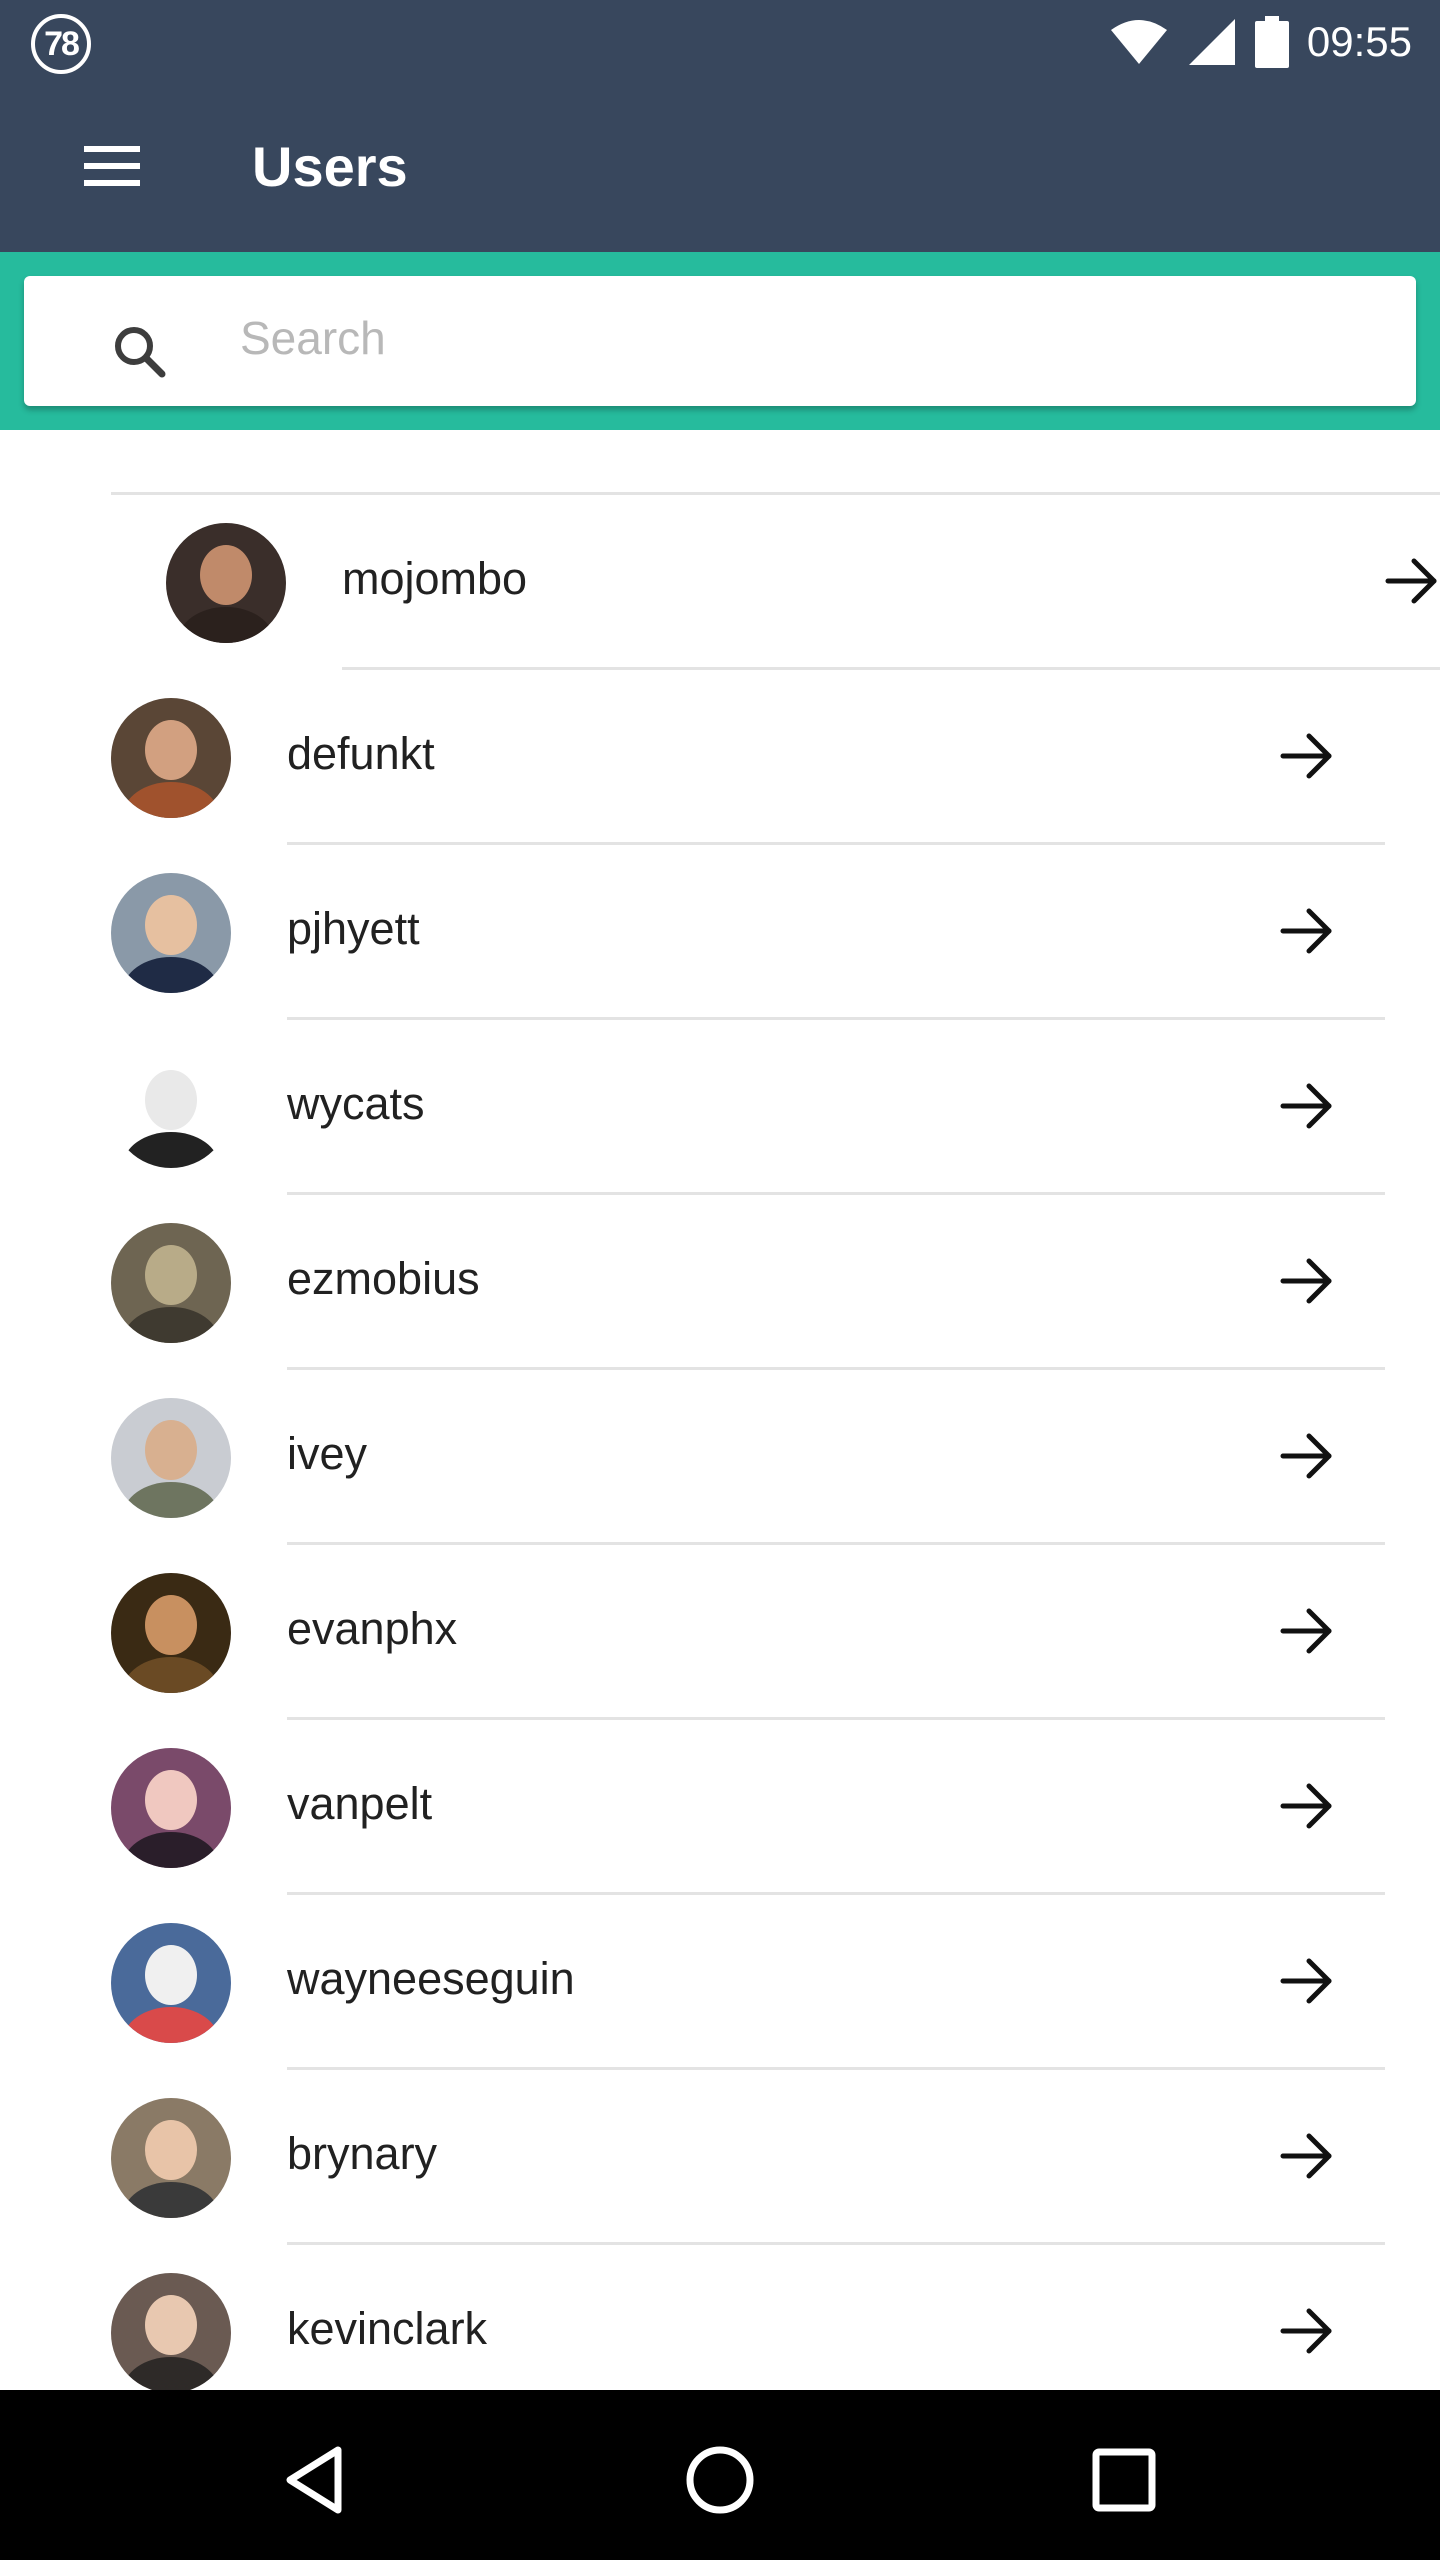 The width and height of the screenshot is (1440, 2560). I want to click on username-label: ivey, so click(327, 1453).